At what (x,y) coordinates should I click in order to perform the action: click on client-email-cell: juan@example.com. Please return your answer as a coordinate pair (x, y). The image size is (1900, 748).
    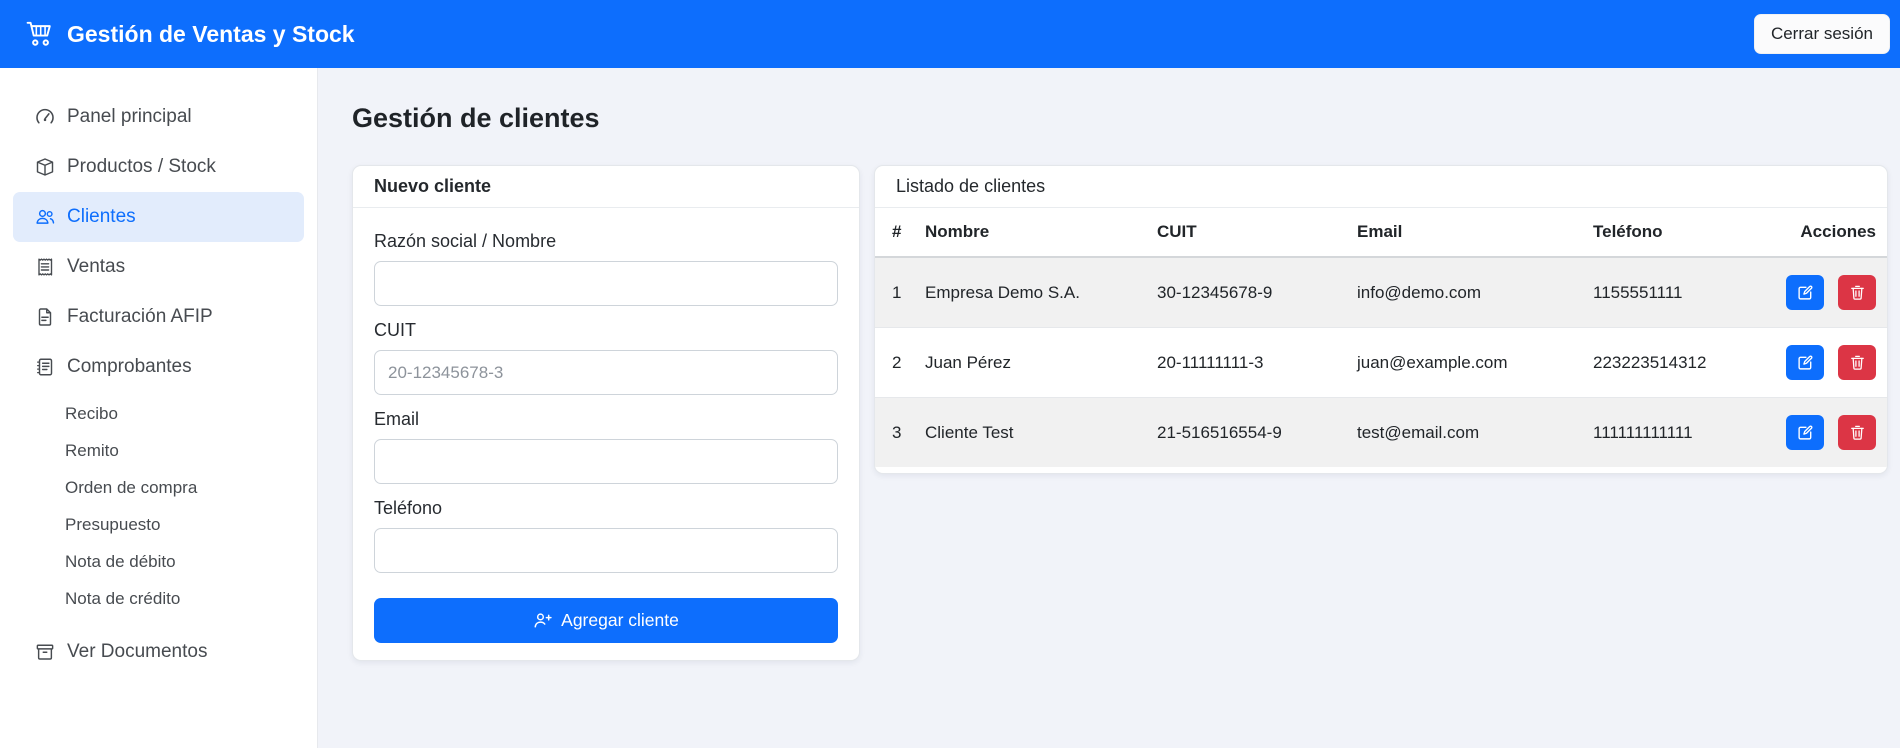
    Looking at the image, I should click on (1463, 362).